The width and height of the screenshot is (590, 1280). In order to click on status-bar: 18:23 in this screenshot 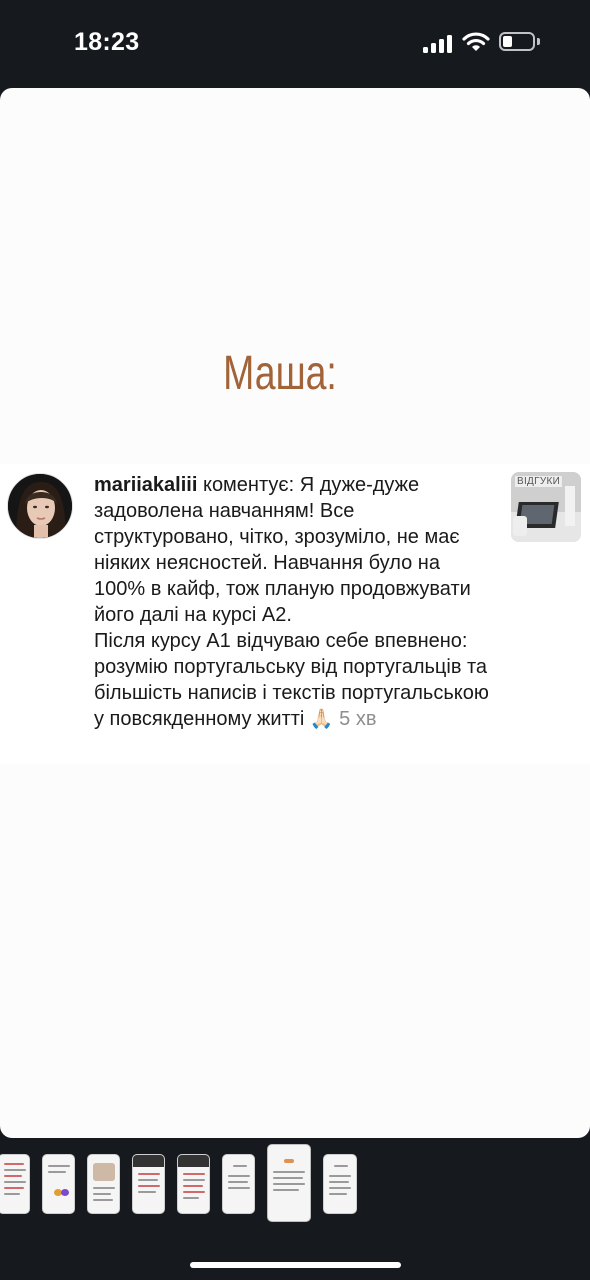, I will do `click(295, 44)`.